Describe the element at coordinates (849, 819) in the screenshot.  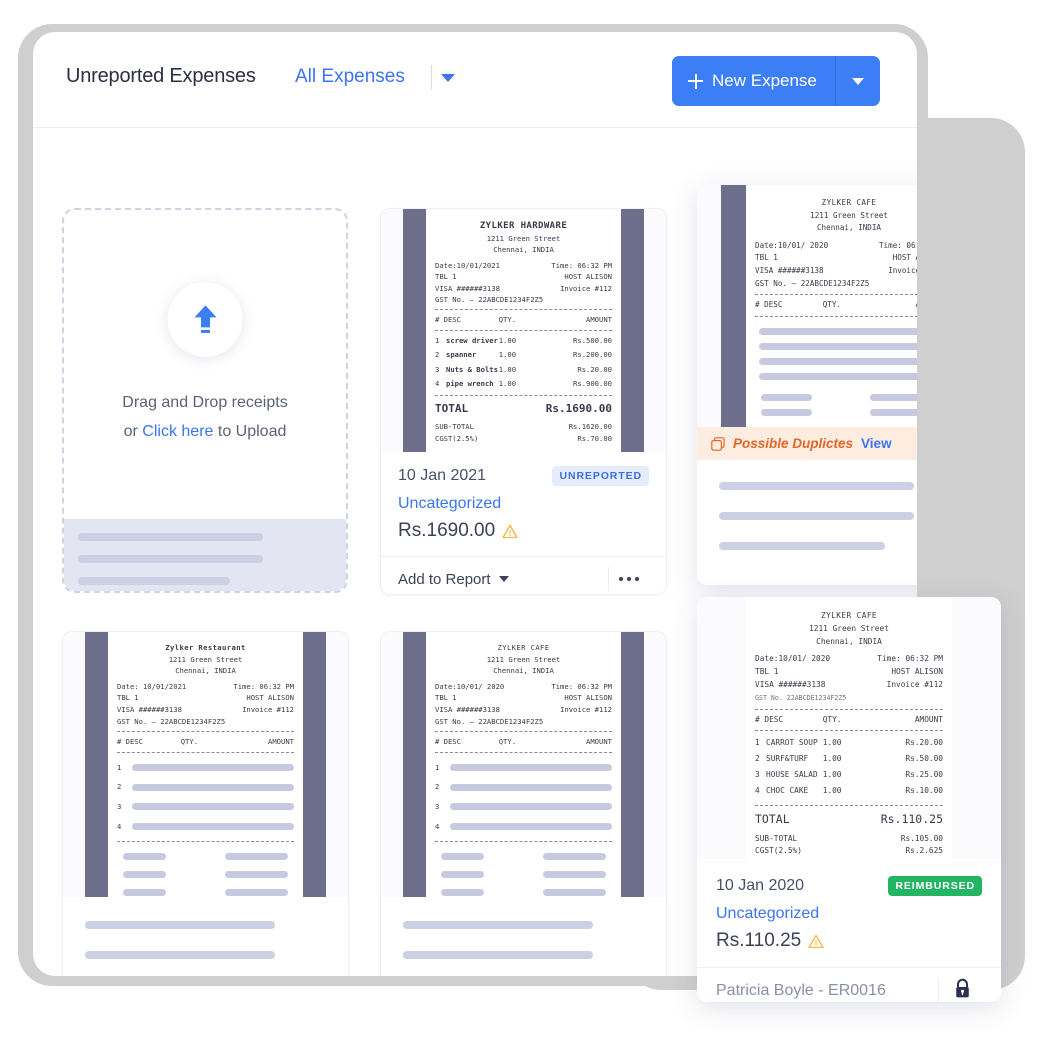
I see `receipt-total-row: TOTAL Rs.110.25` at that location.